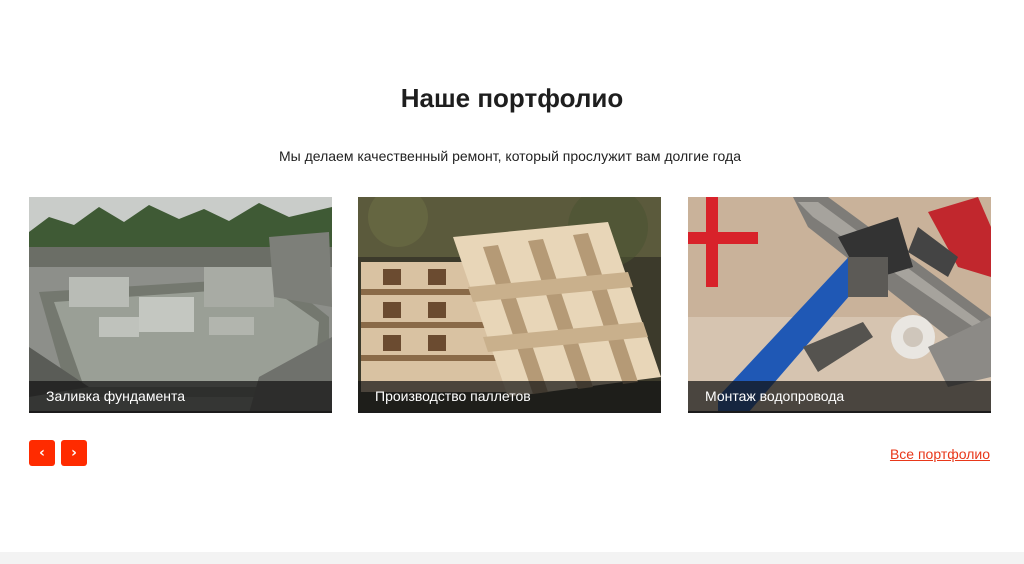 This screenshot has width=1024, height=564. I want to click on next-button: ›, so click(74, 453).